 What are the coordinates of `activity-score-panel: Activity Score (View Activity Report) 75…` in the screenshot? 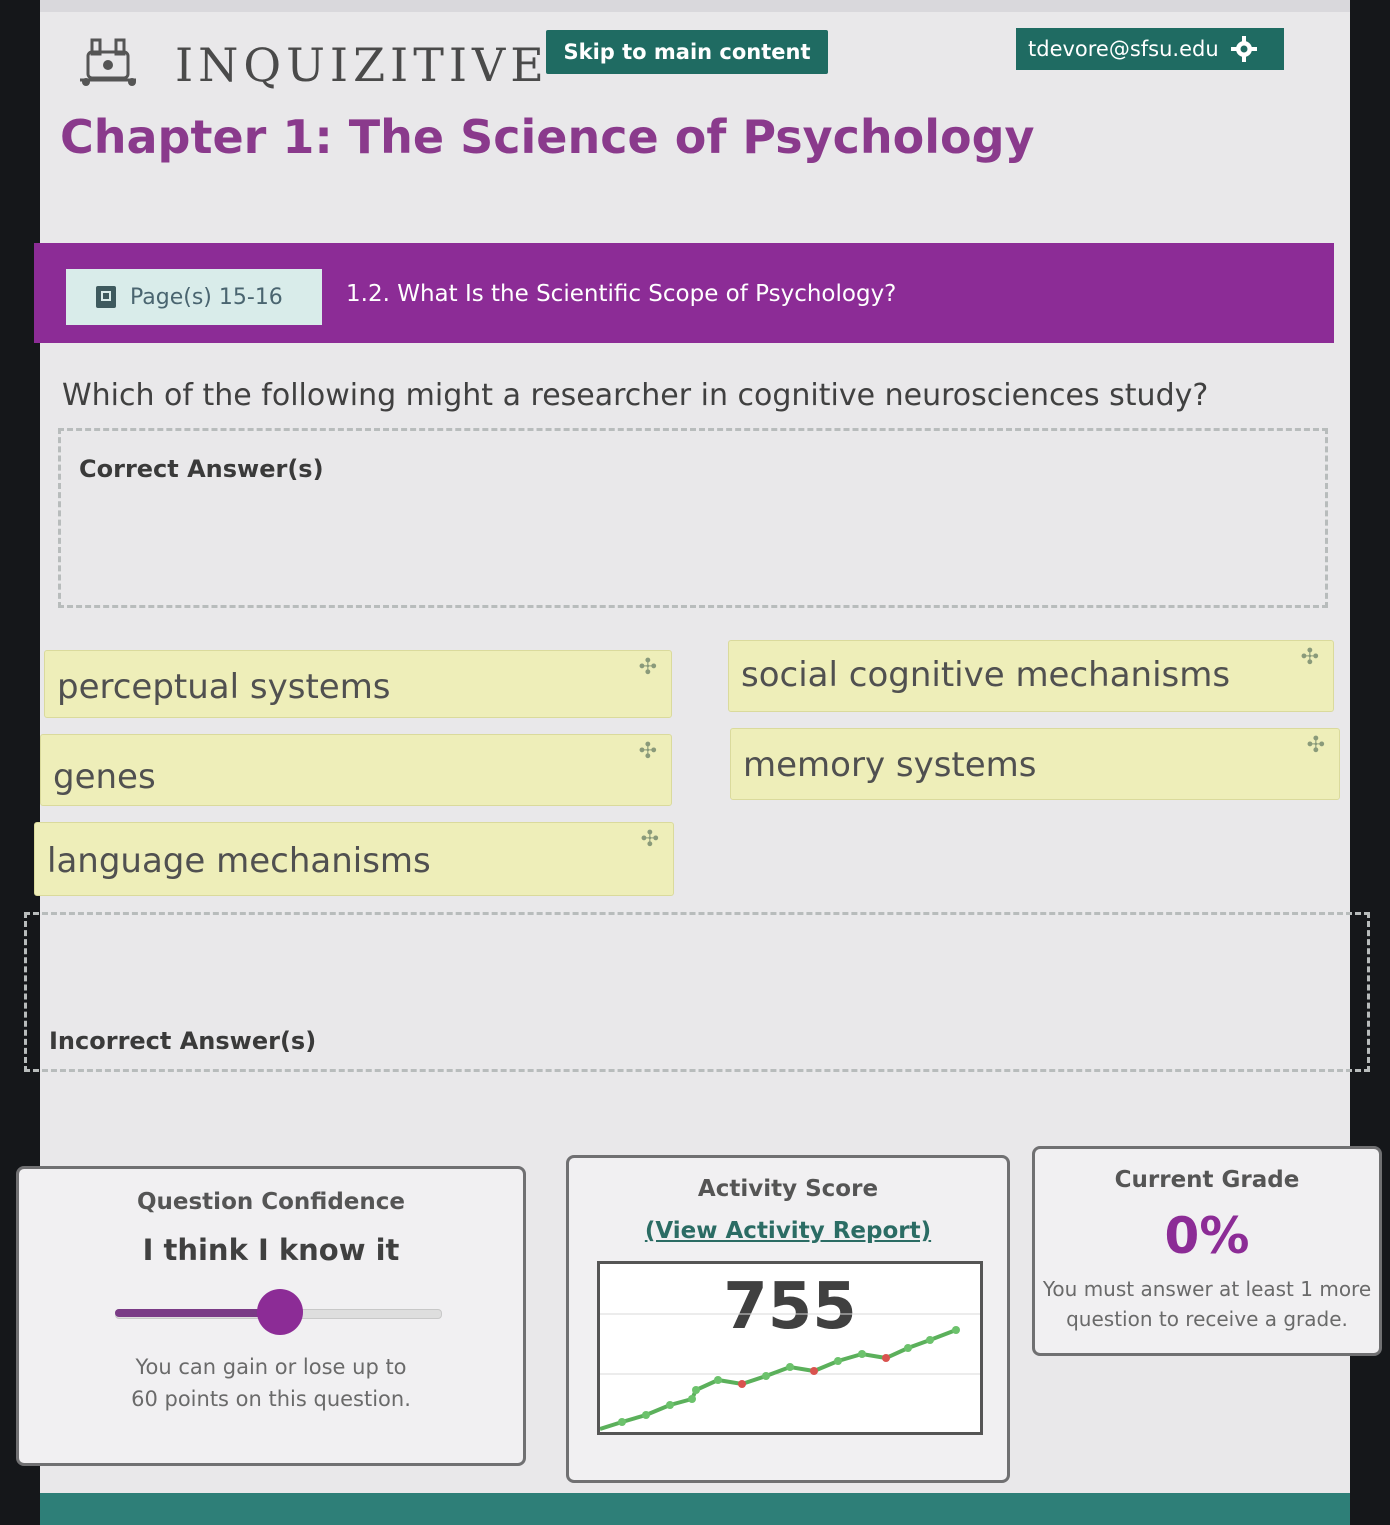 It's located at (788, 1319).